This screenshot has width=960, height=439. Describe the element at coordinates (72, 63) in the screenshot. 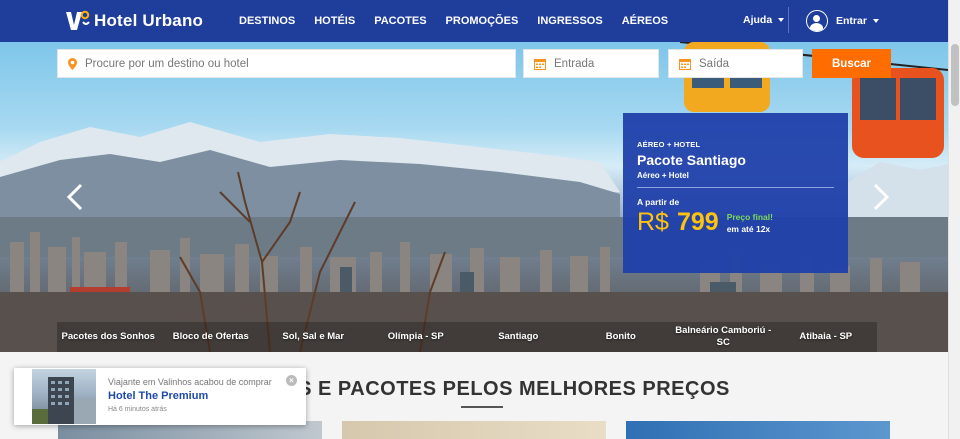

I see `map-pin-icon` at that location.